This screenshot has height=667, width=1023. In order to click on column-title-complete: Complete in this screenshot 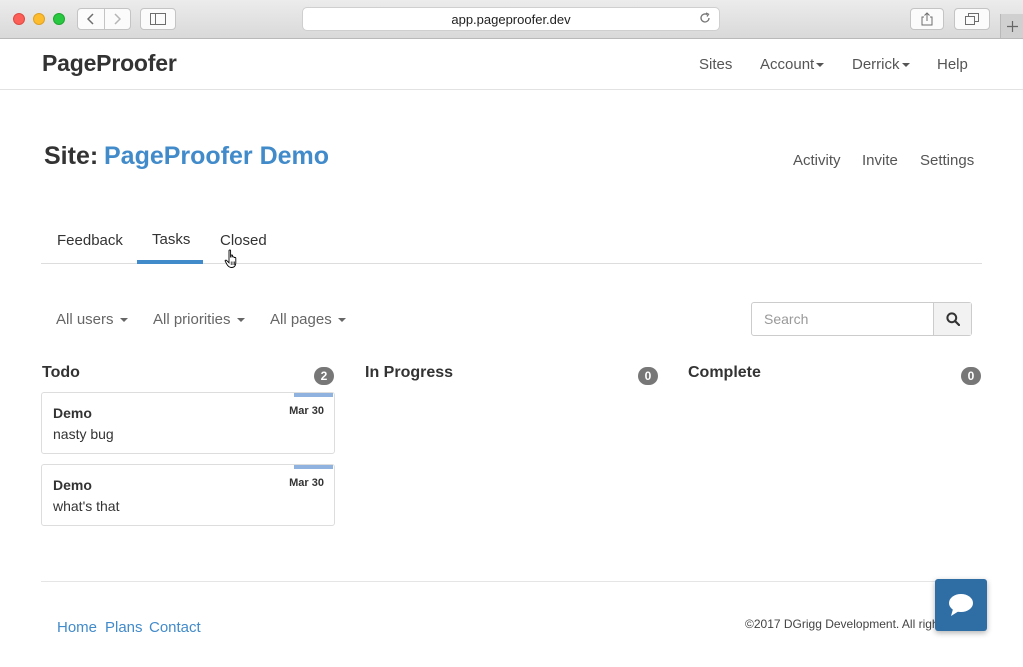, I will do `click(724, 372)`.